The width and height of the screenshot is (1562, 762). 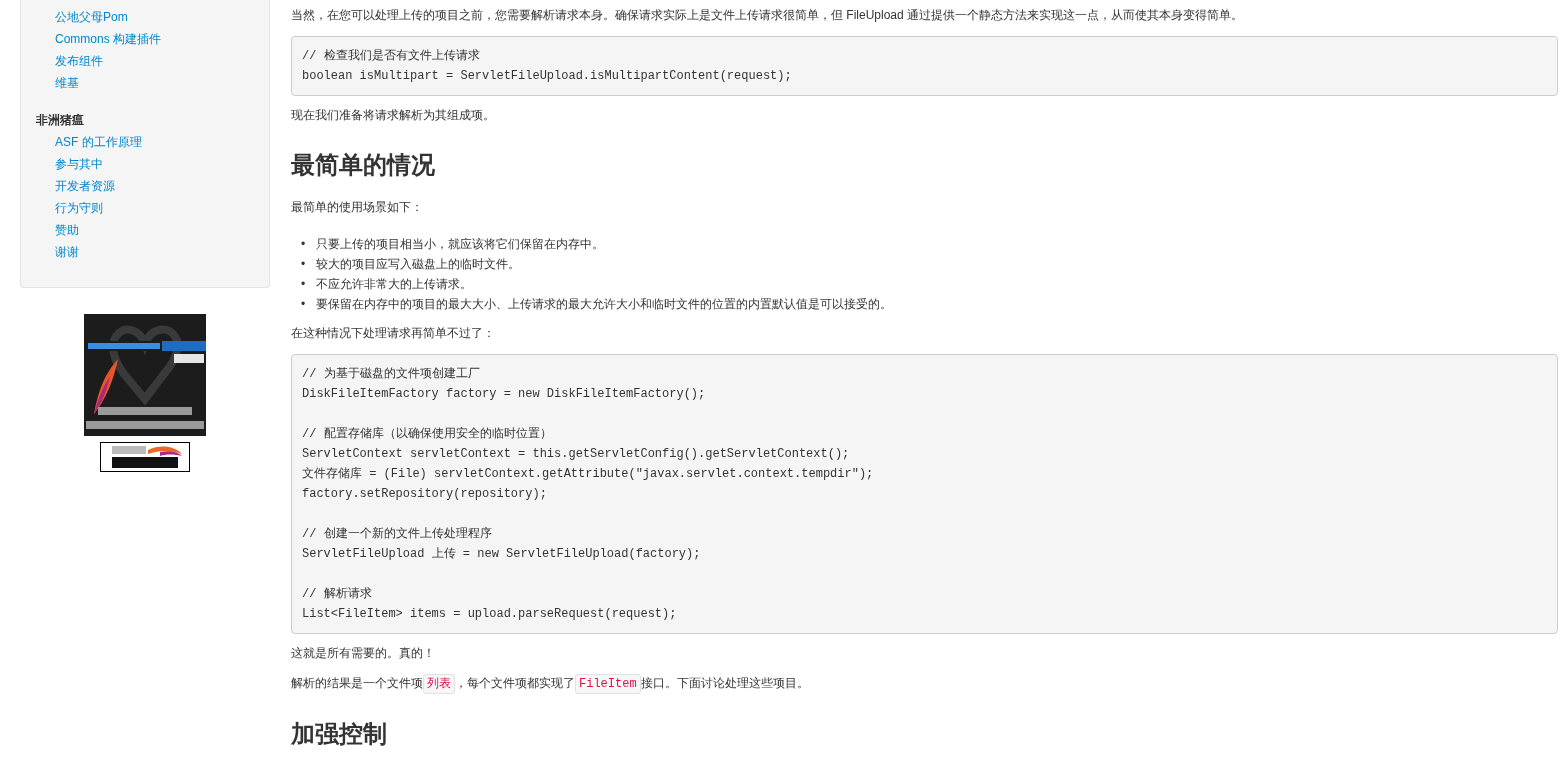 What do you see at coordinates (108, 39) in the screenshot?
I see `sidebar-link: Commons 构建插件` at bounding box center [108, 39].